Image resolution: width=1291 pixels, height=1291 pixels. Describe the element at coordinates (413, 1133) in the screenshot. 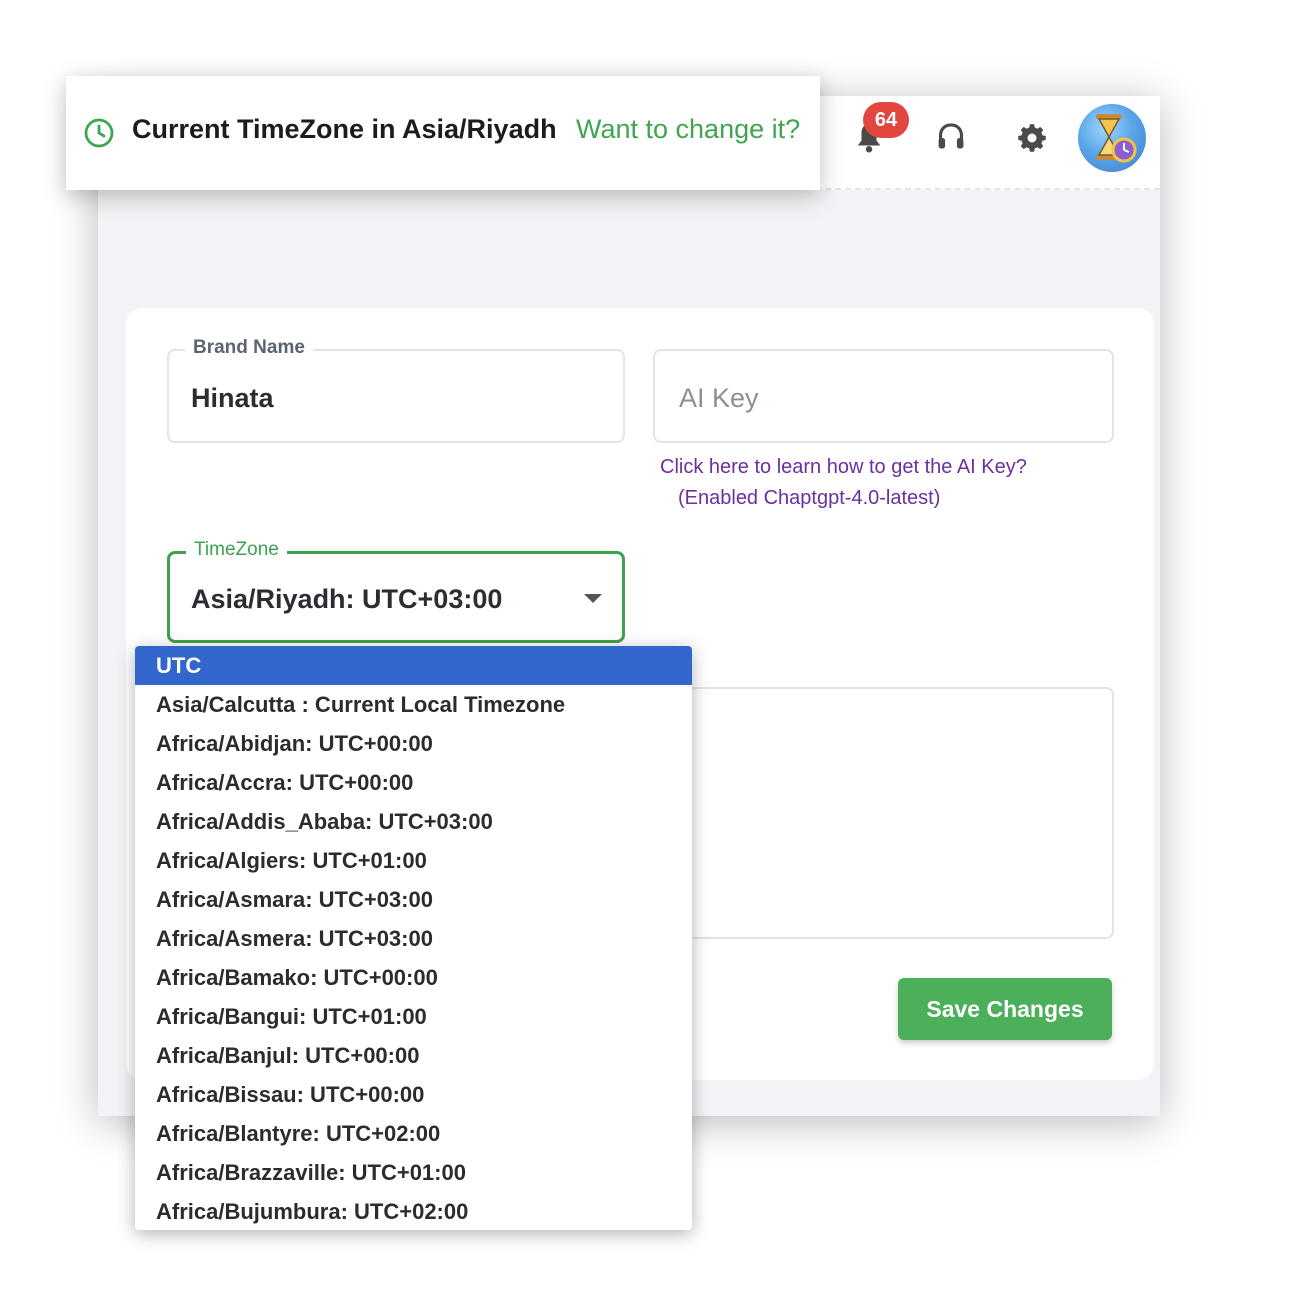

I see `timezone-option: Africa/Blantyre: UTC+02:00` at that location.